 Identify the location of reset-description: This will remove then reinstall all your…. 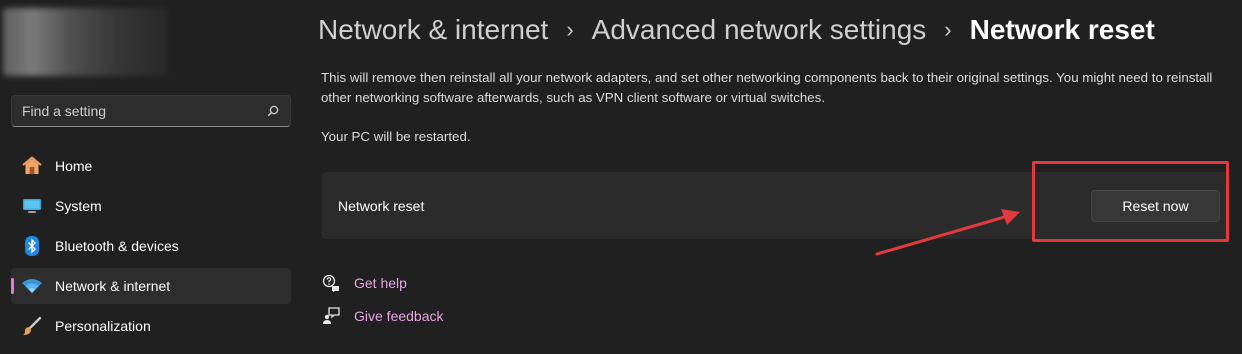
(767, 87).